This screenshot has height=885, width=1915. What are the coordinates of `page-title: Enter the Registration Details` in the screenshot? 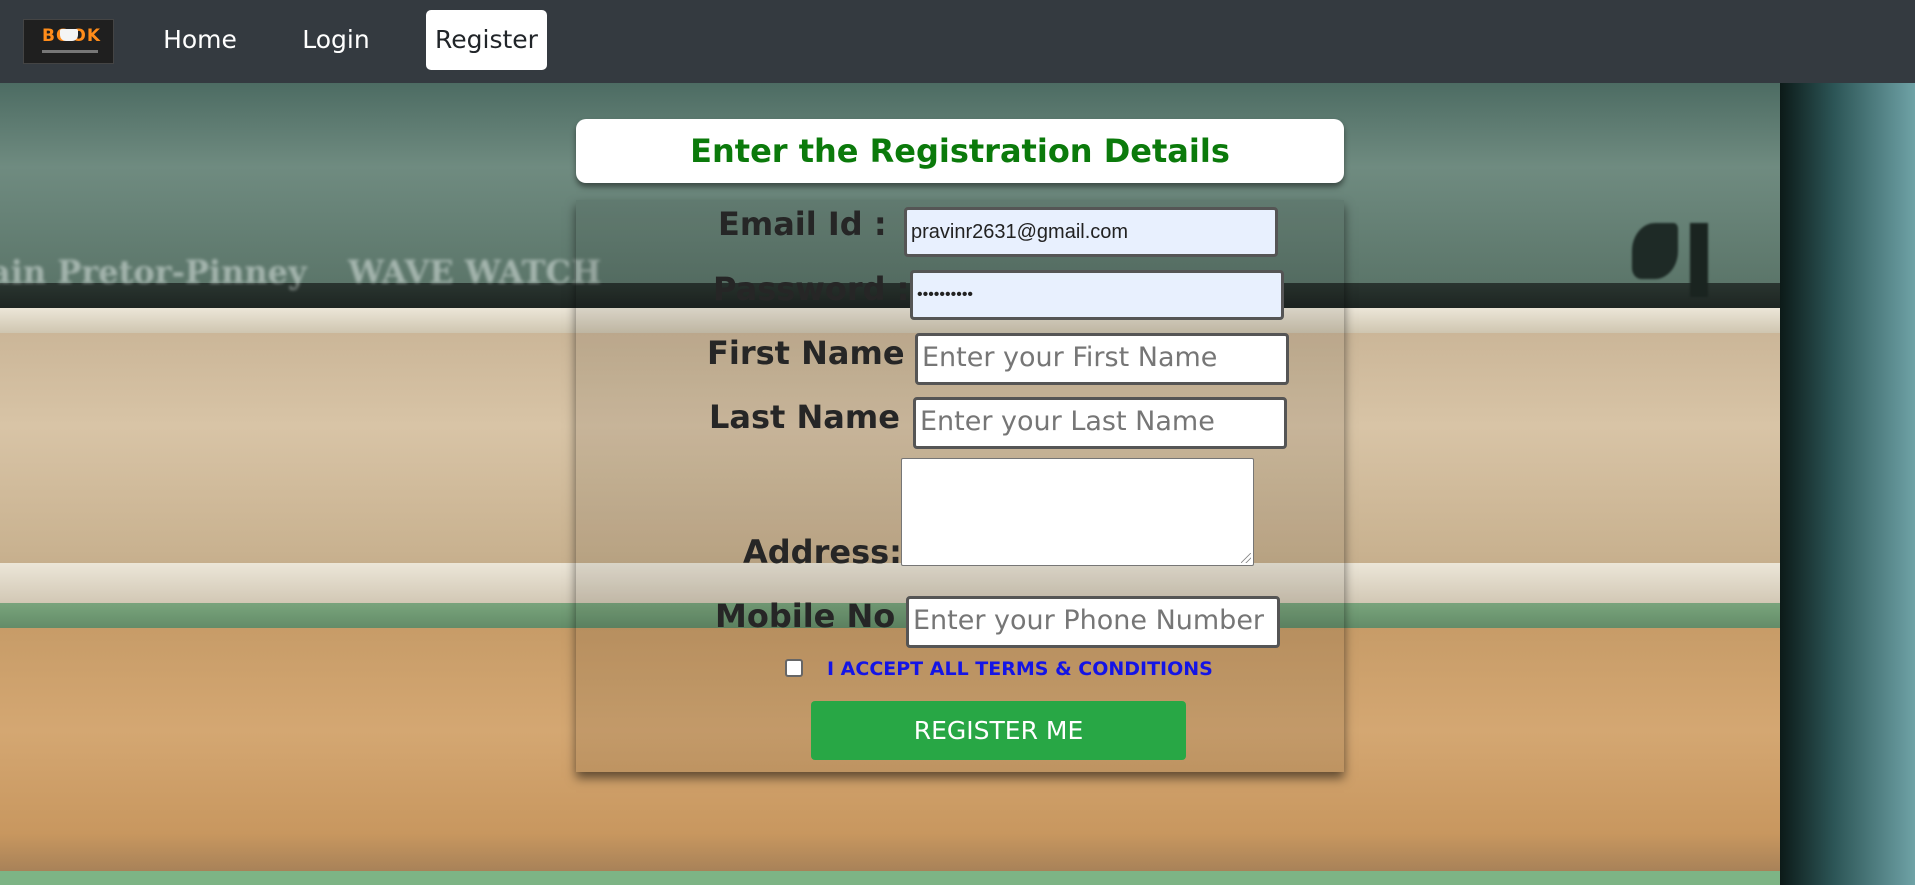 It's located at (960, 151).